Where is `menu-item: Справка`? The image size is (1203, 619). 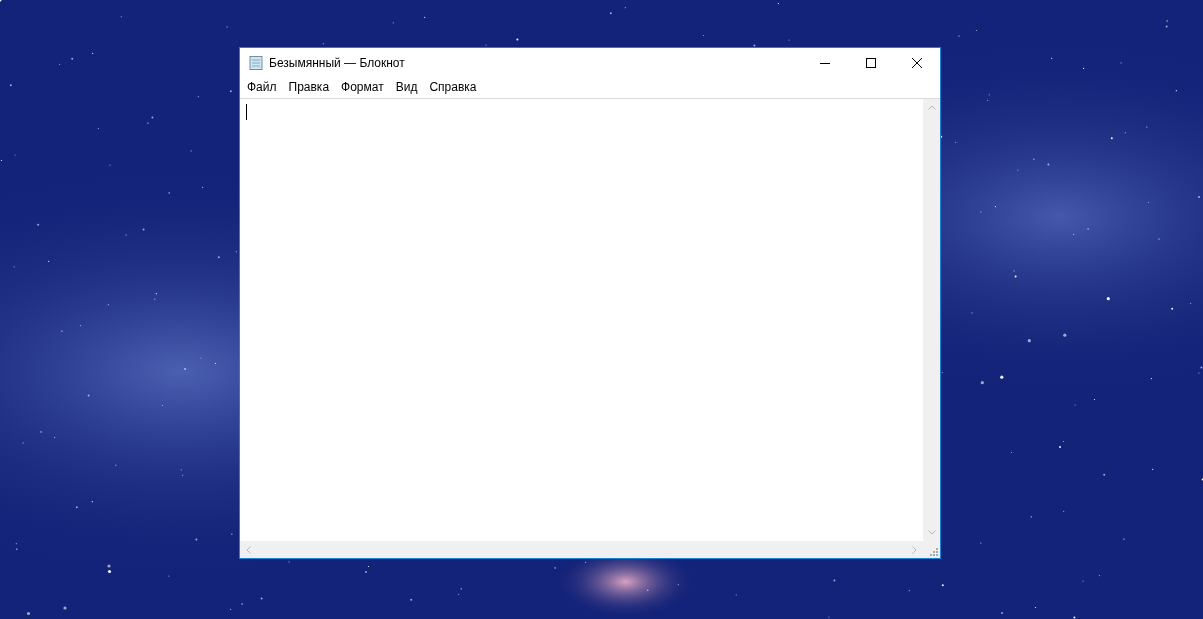 menu-item: Справка is located at coordinates (453, 87).